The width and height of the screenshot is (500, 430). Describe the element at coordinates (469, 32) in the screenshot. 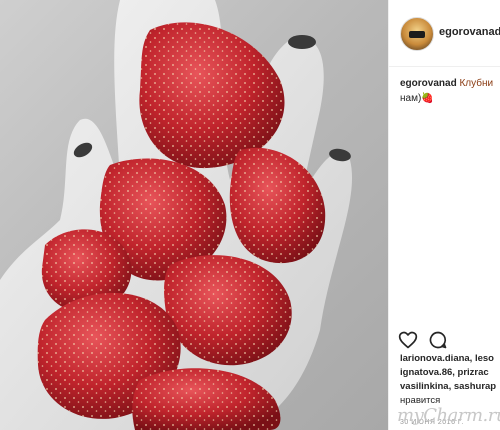

I see `post-username: egorovanad` at that location.